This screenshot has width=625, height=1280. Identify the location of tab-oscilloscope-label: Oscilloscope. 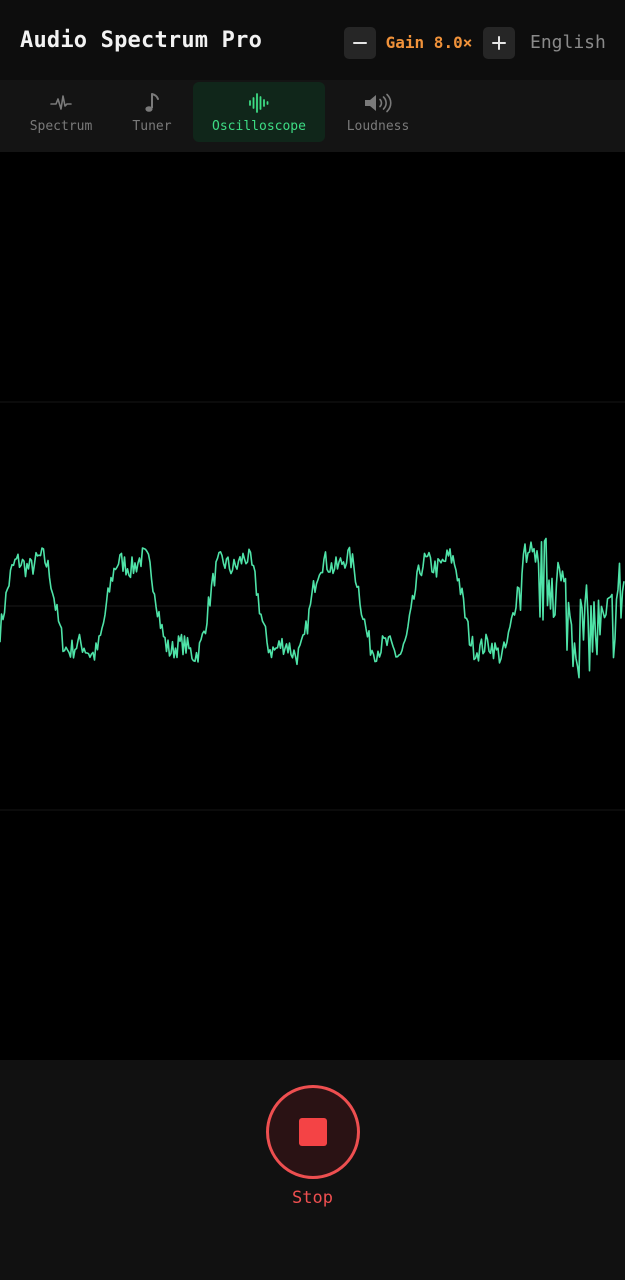
(259, 126).